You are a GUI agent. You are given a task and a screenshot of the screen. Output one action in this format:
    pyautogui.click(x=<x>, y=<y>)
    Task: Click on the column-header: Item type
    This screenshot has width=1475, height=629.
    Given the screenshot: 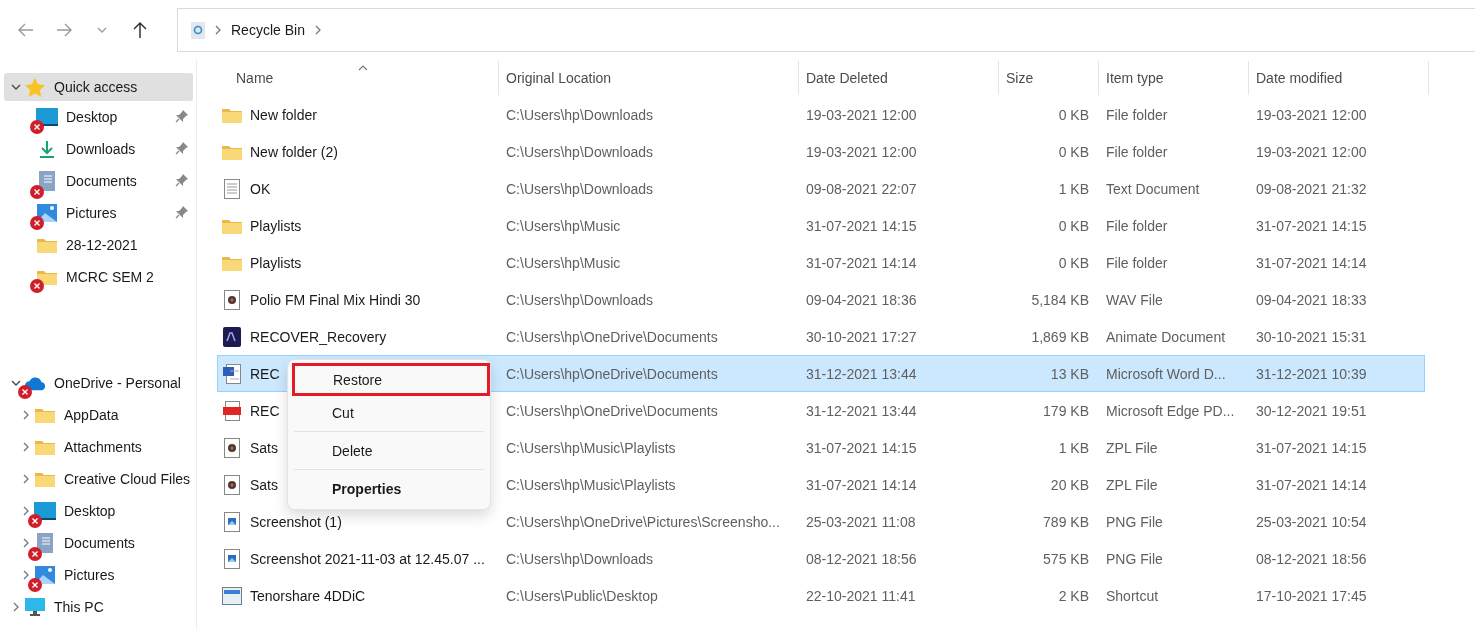 What is the action you would take?
    pyautogui.click(x=1174, y=78)
    